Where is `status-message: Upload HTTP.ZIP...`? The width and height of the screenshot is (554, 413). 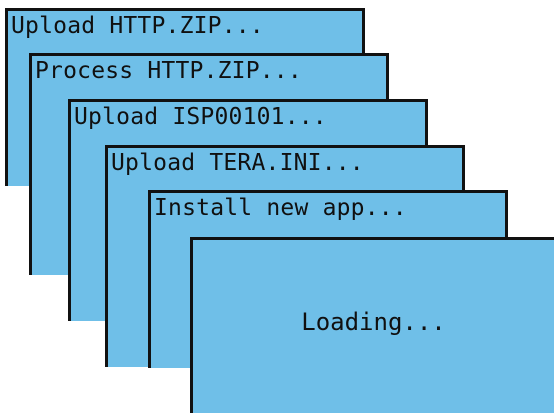
status-message: Upload HTTP.ZIP... is located at coordinates (137, 26).